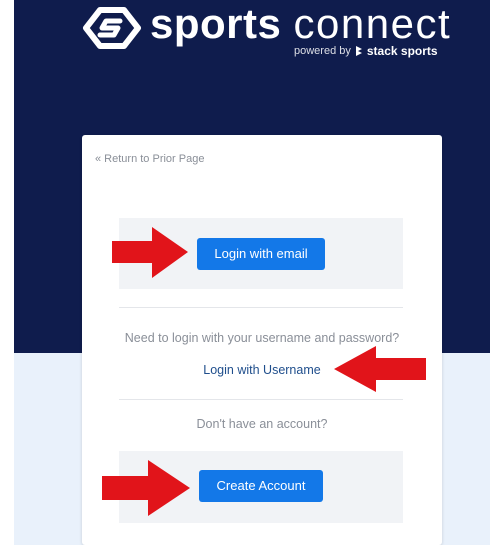 The image size is (490, 545). Describe the element at coordinates (112, 28) in the screenshot. I see `sports-connect-logo-icon` at that location.